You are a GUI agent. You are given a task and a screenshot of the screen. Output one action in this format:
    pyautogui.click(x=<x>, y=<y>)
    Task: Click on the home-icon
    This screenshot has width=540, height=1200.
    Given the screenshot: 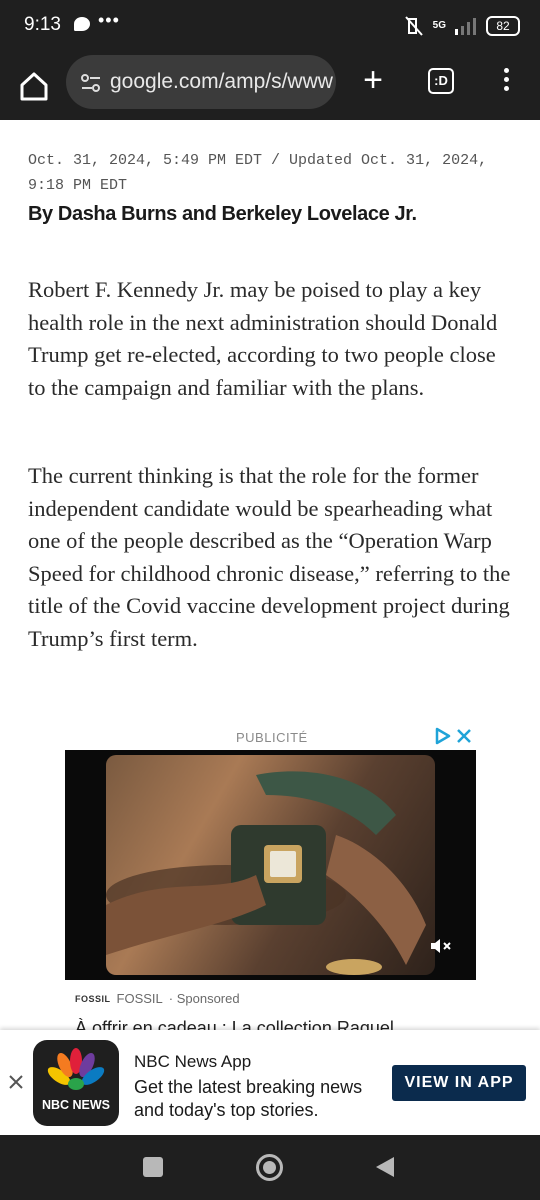 What is the action you would take?
    pyautogui.click(x=34, y=86)
    